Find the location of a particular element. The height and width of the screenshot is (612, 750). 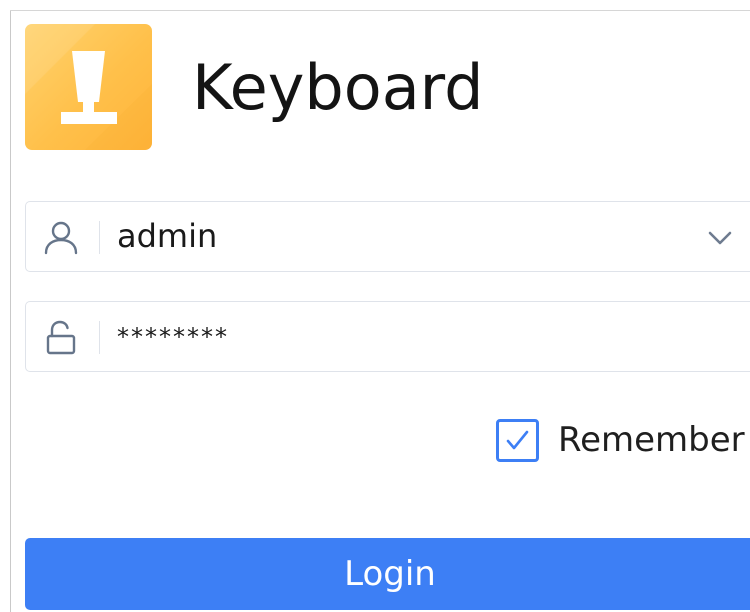

login-button-label: Login is located at coordinates (390, 574).